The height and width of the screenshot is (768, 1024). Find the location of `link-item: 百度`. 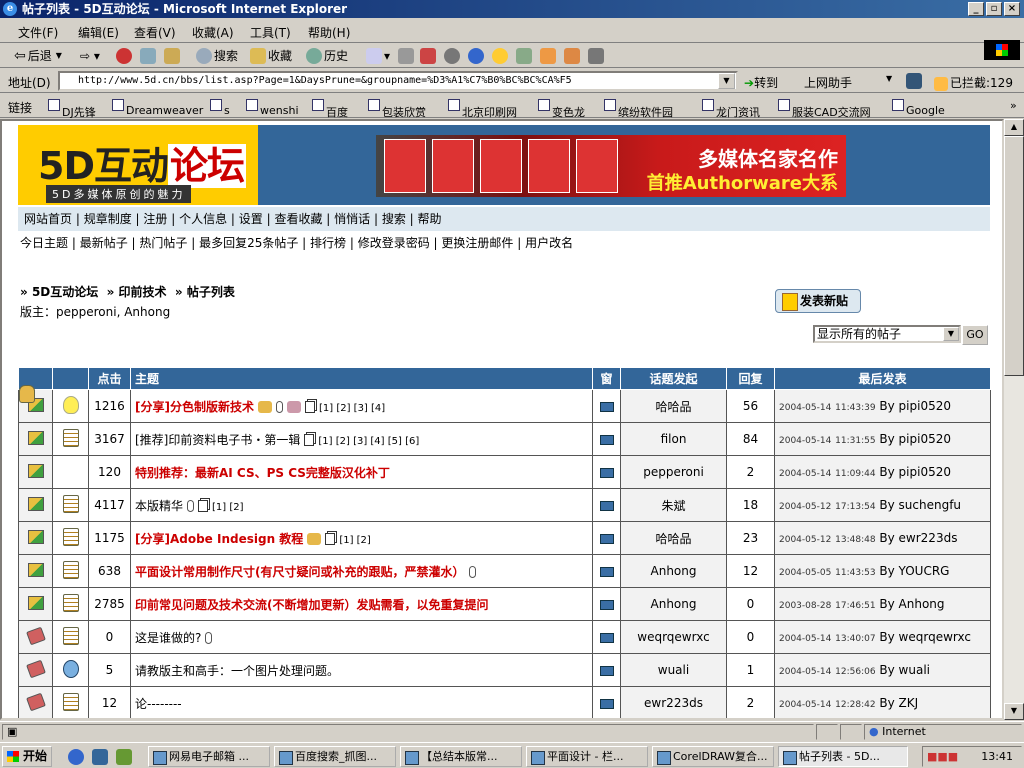

link-item: 百度 is located at coordinates (330, 109).